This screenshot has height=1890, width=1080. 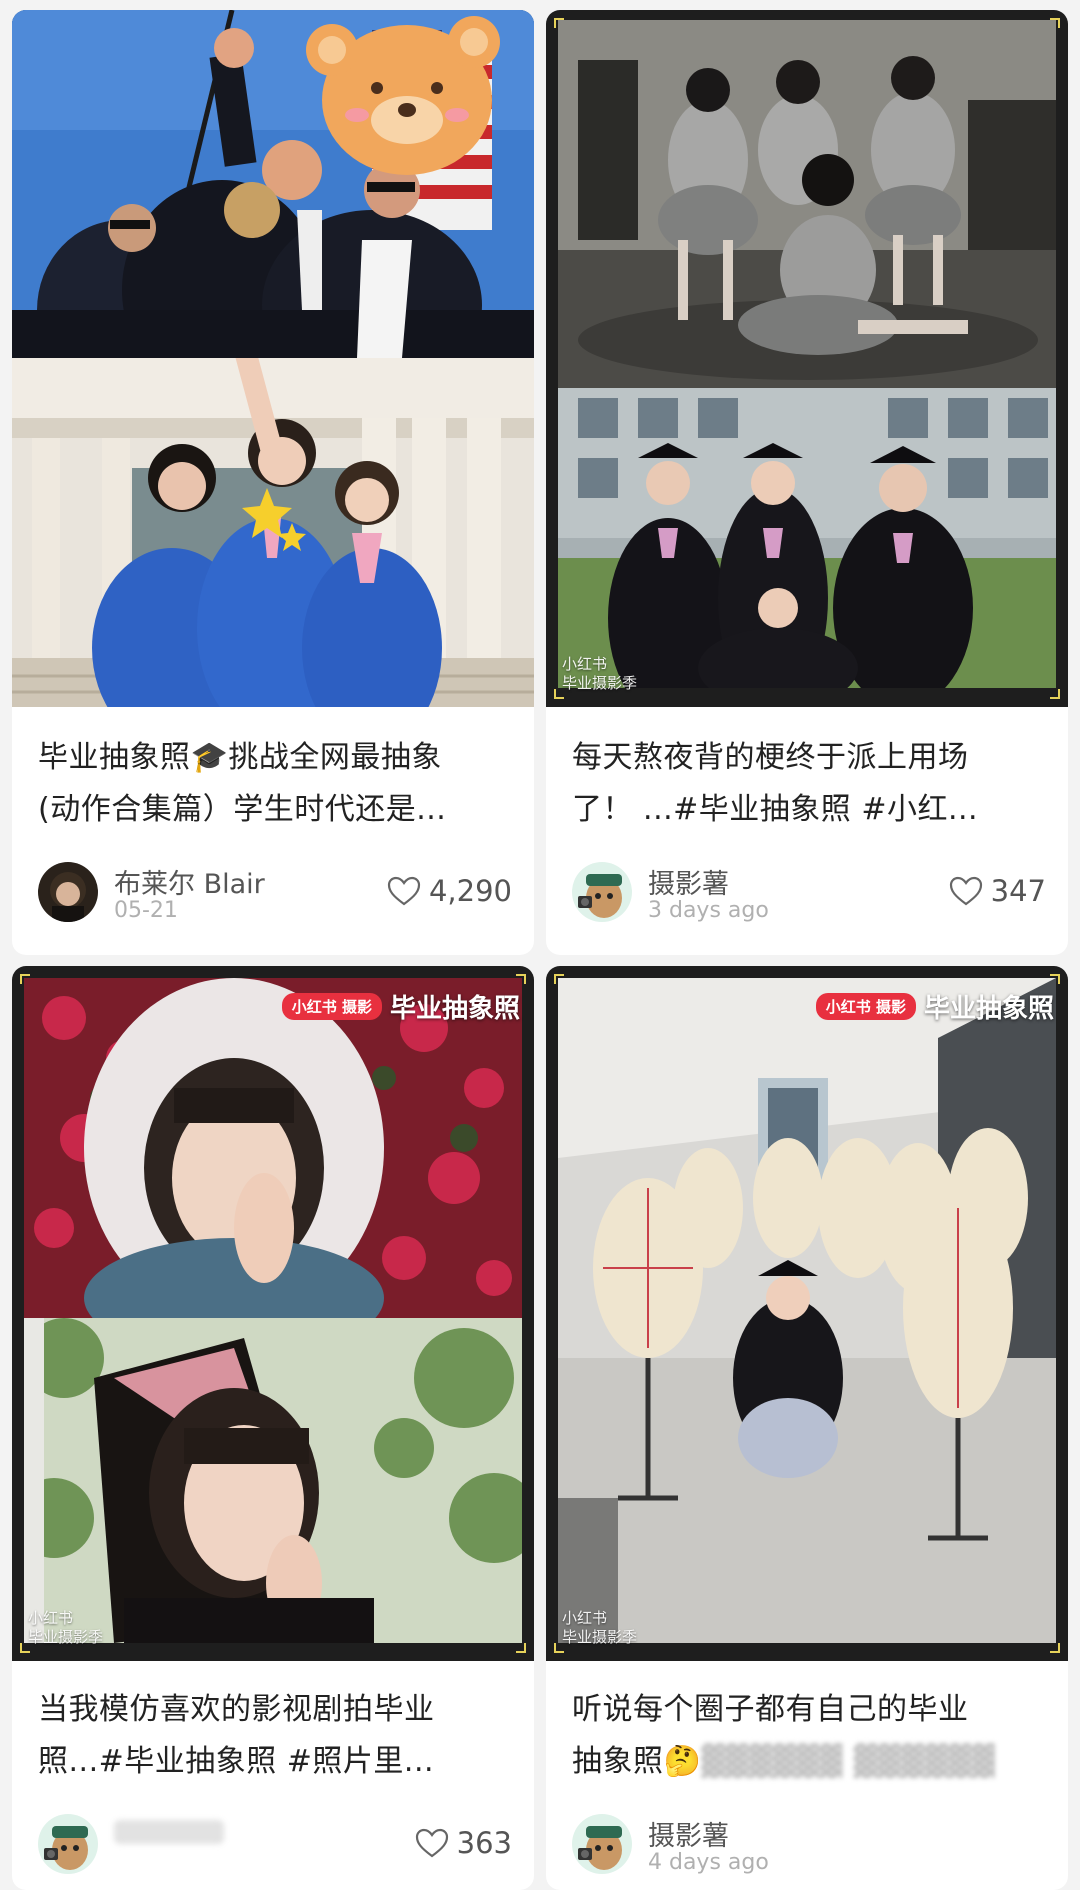 I want to click on like-count: 363, so click(x=484, y=1843).